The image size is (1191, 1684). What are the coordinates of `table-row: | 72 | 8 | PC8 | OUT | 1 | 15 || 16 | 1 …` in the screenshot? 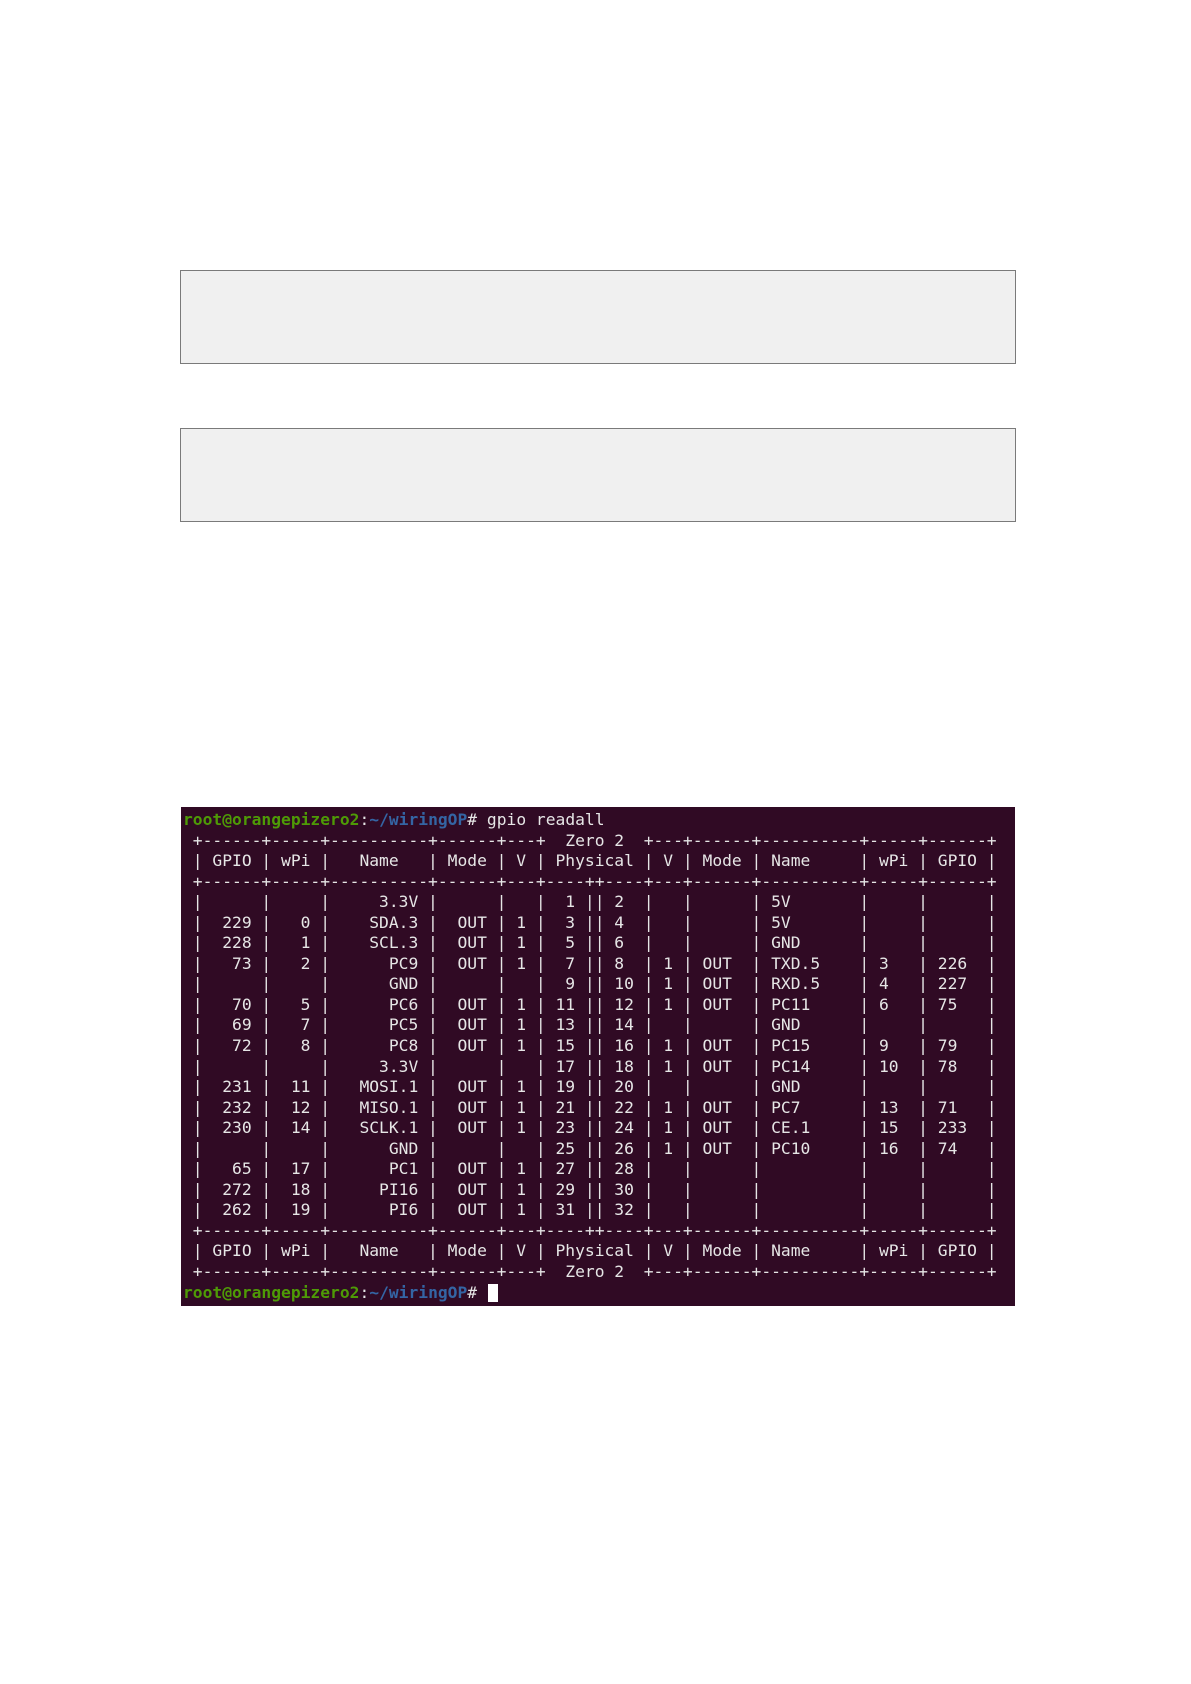 It's located at (590, 1046).